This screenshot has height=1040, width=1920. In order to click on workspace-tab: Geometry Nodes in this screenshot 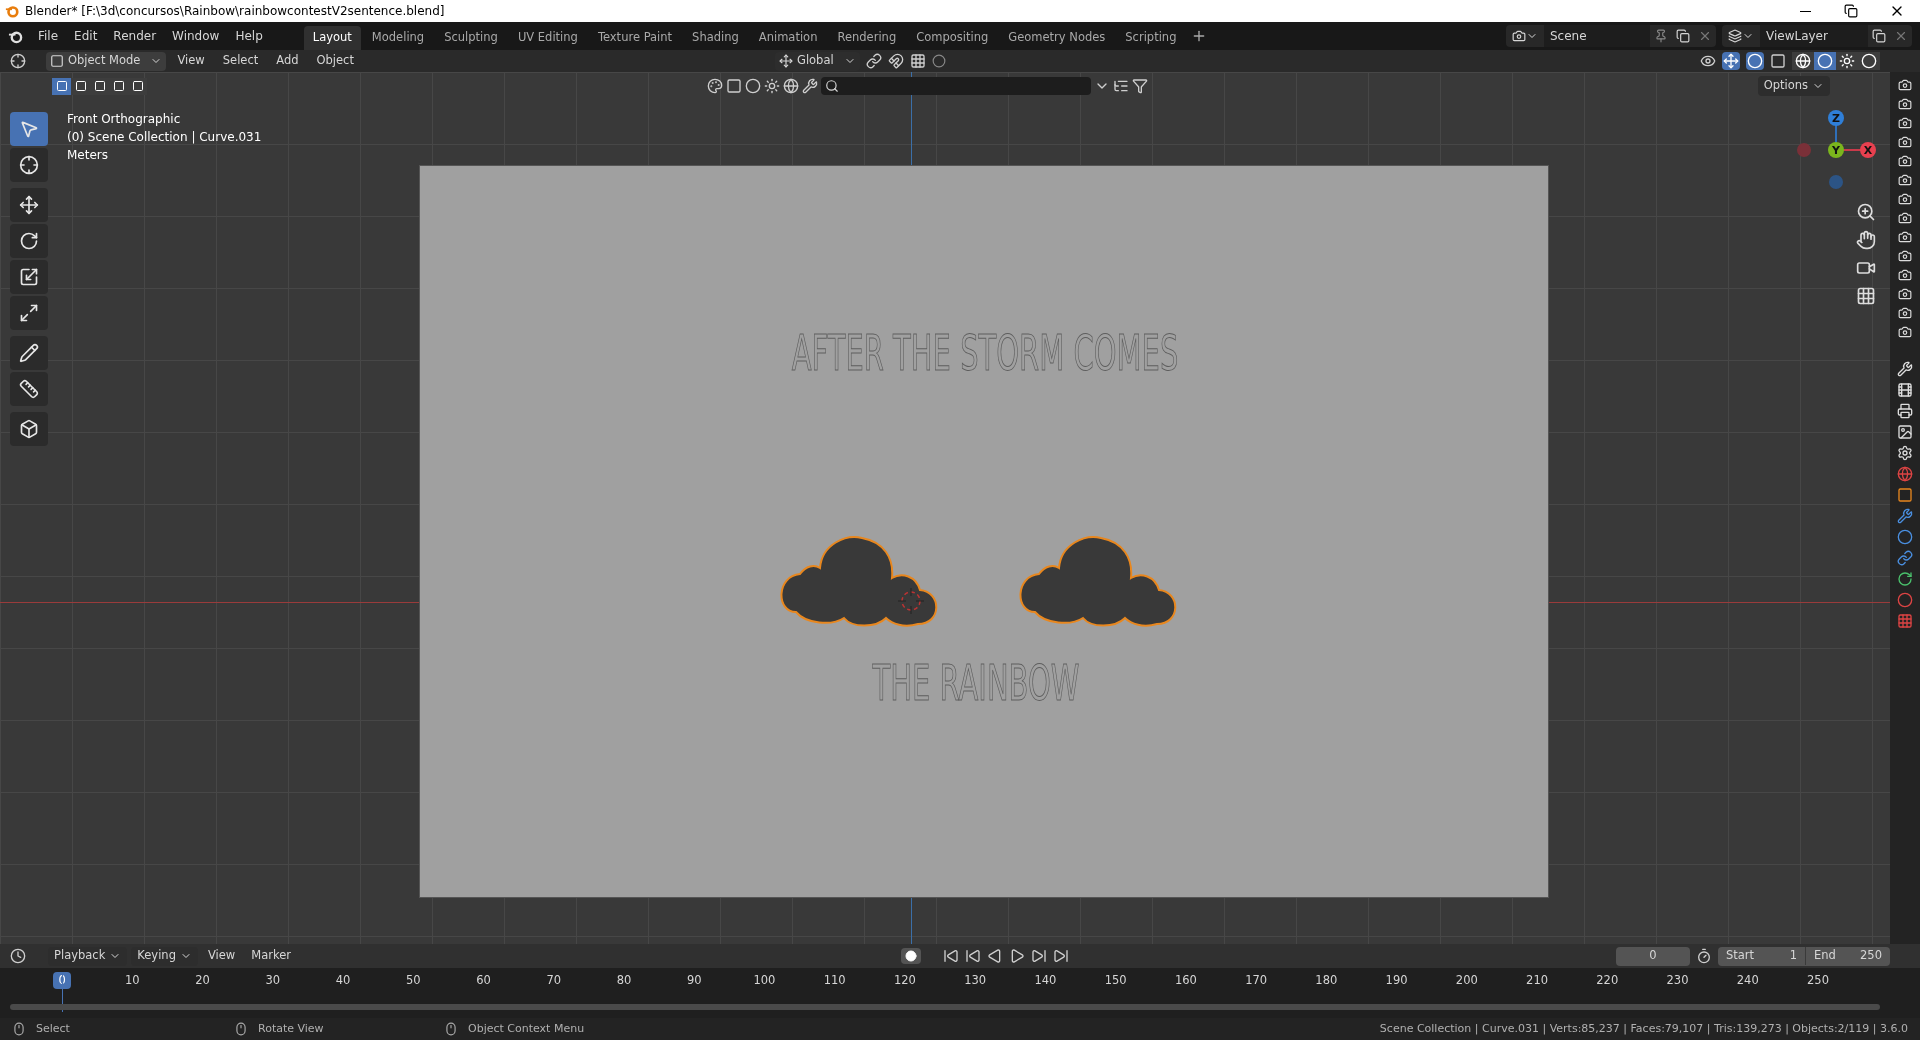, I will do `click(1057, 38)`.